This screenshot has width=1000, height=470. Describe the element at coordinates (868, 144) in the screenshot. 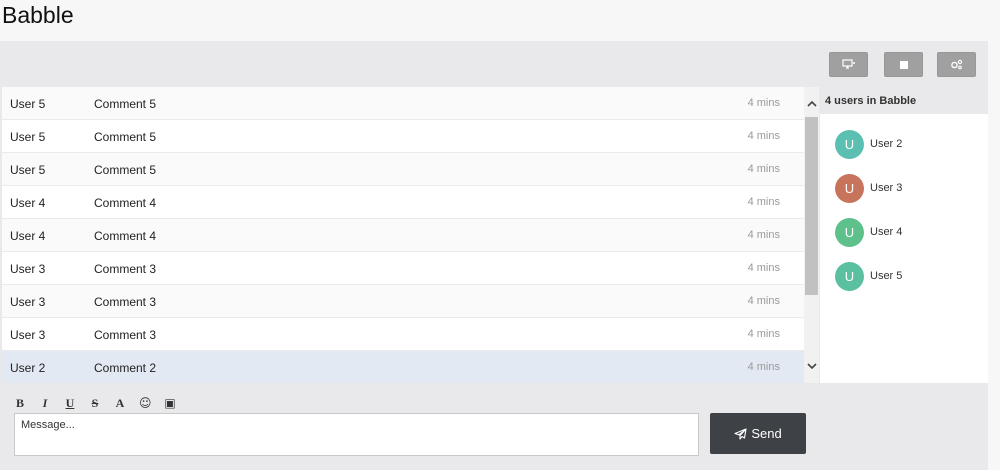

I see `user-list-item: U User 2` at that location.